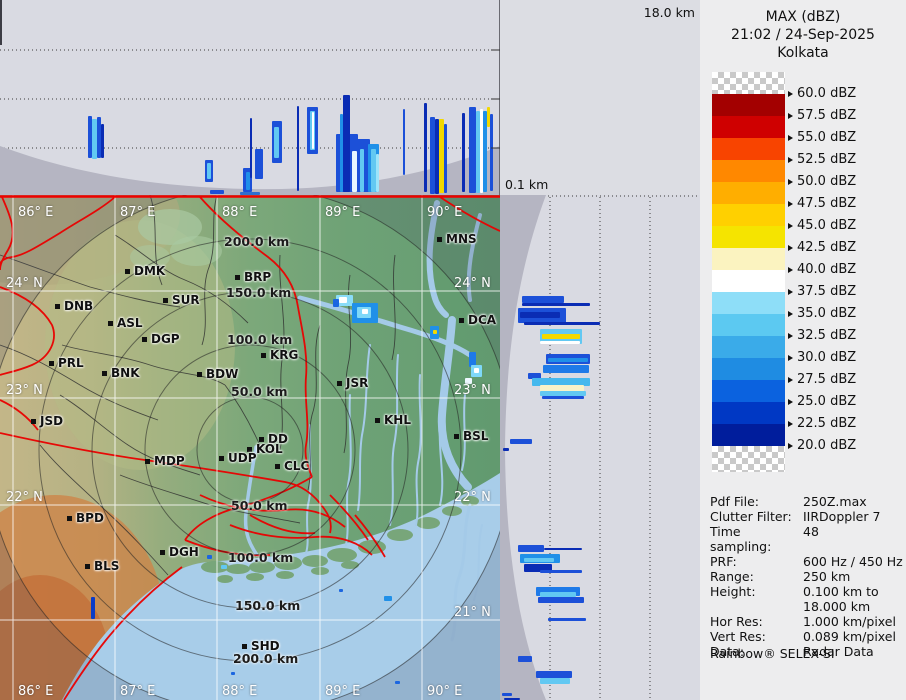  Describe the element at coordinates (822, 225) in the screenshot. I see `legend-band-label: 45.0 dBZ` at that location.